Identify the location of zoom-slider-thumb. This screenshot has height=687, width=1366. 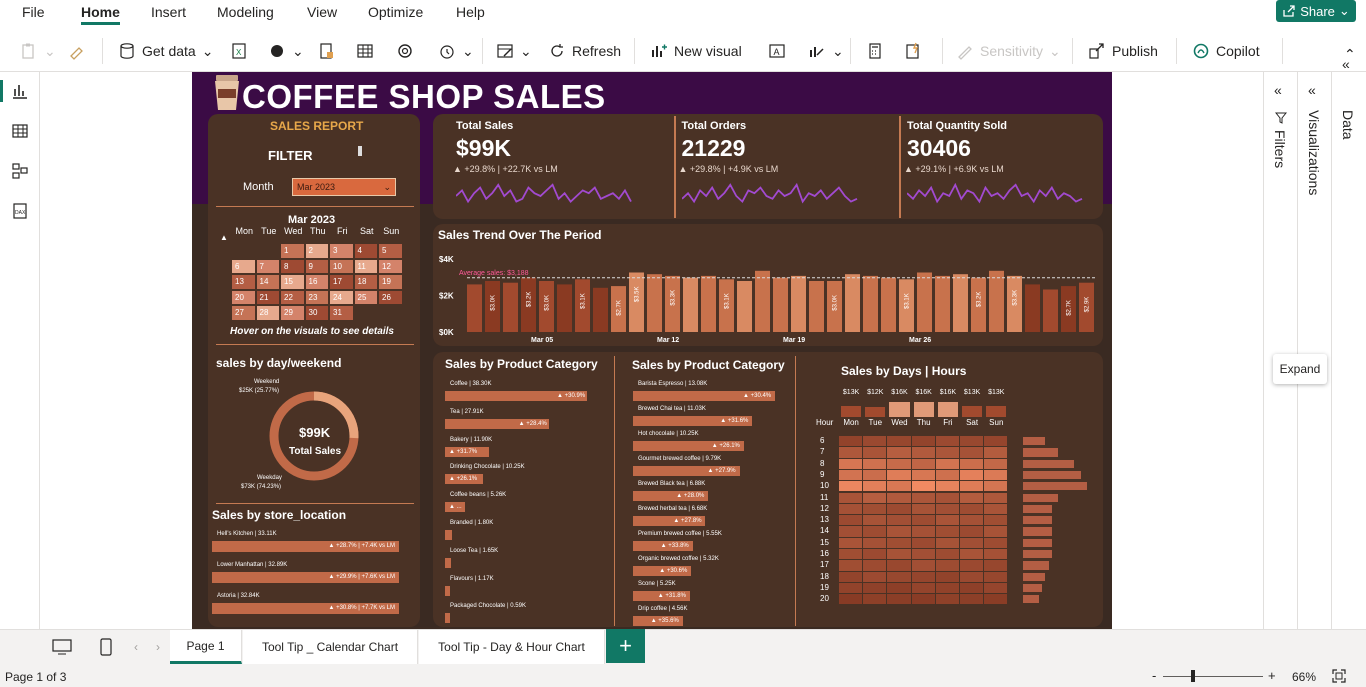
(1193, 676).